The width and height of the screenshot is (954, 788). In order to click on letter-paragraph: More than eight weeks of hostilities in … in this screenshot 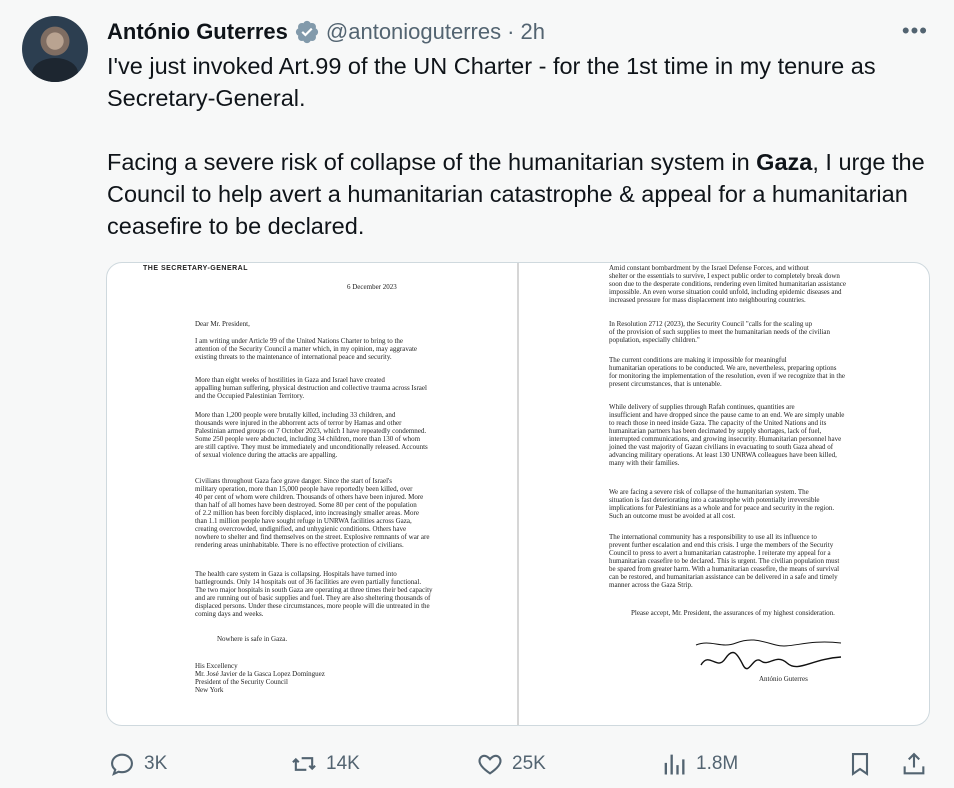, I will do `click(311, 388)`.